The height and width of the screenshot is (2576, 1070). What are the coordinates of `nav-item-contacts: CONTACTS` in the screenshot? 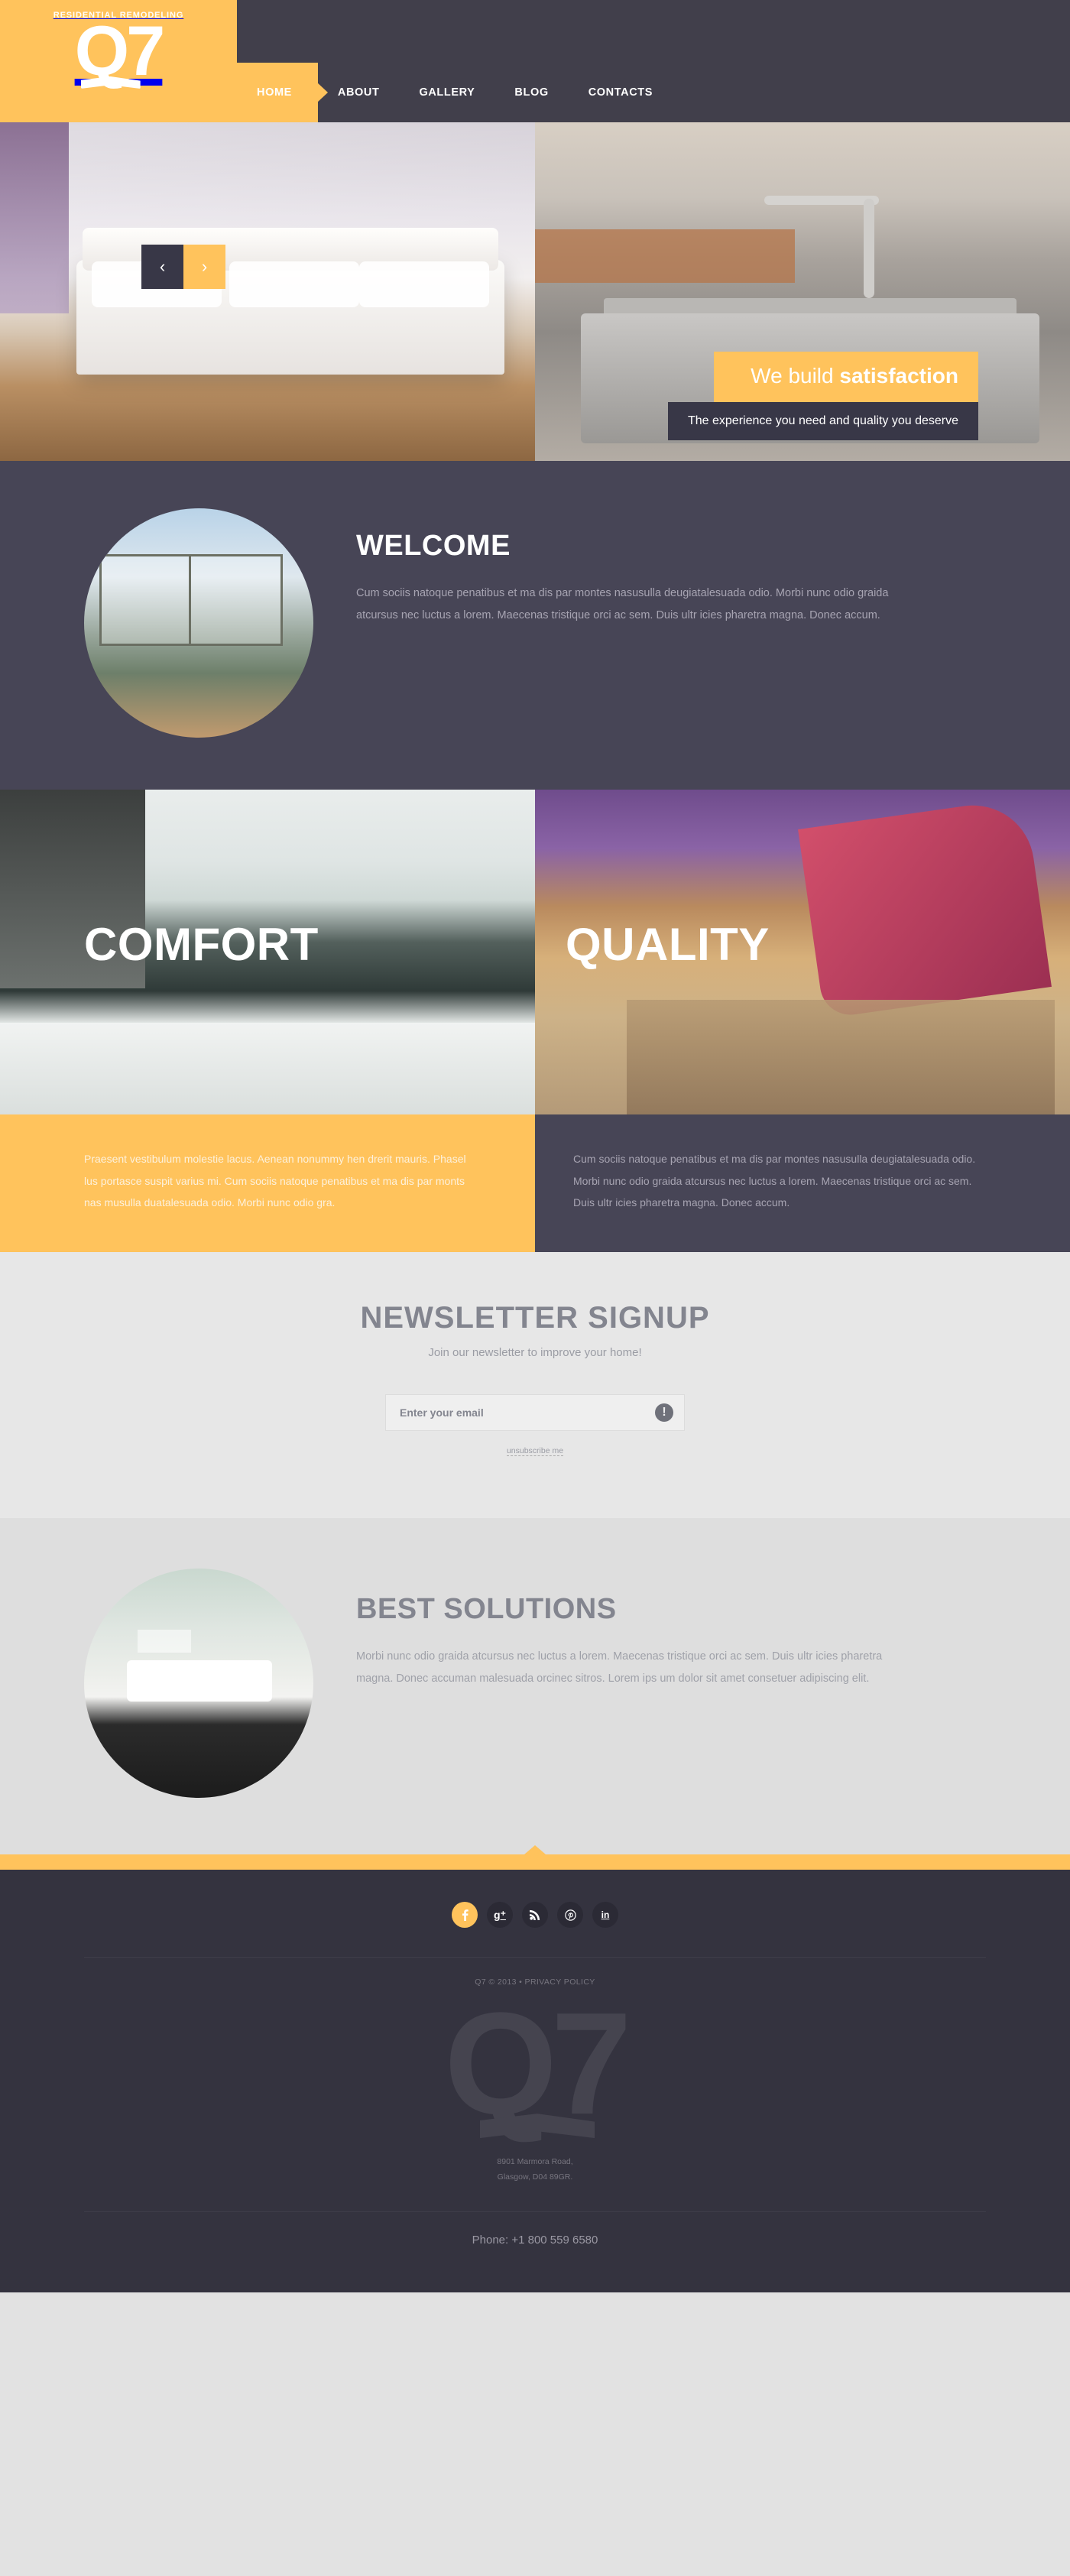 It's located at (621, 92).